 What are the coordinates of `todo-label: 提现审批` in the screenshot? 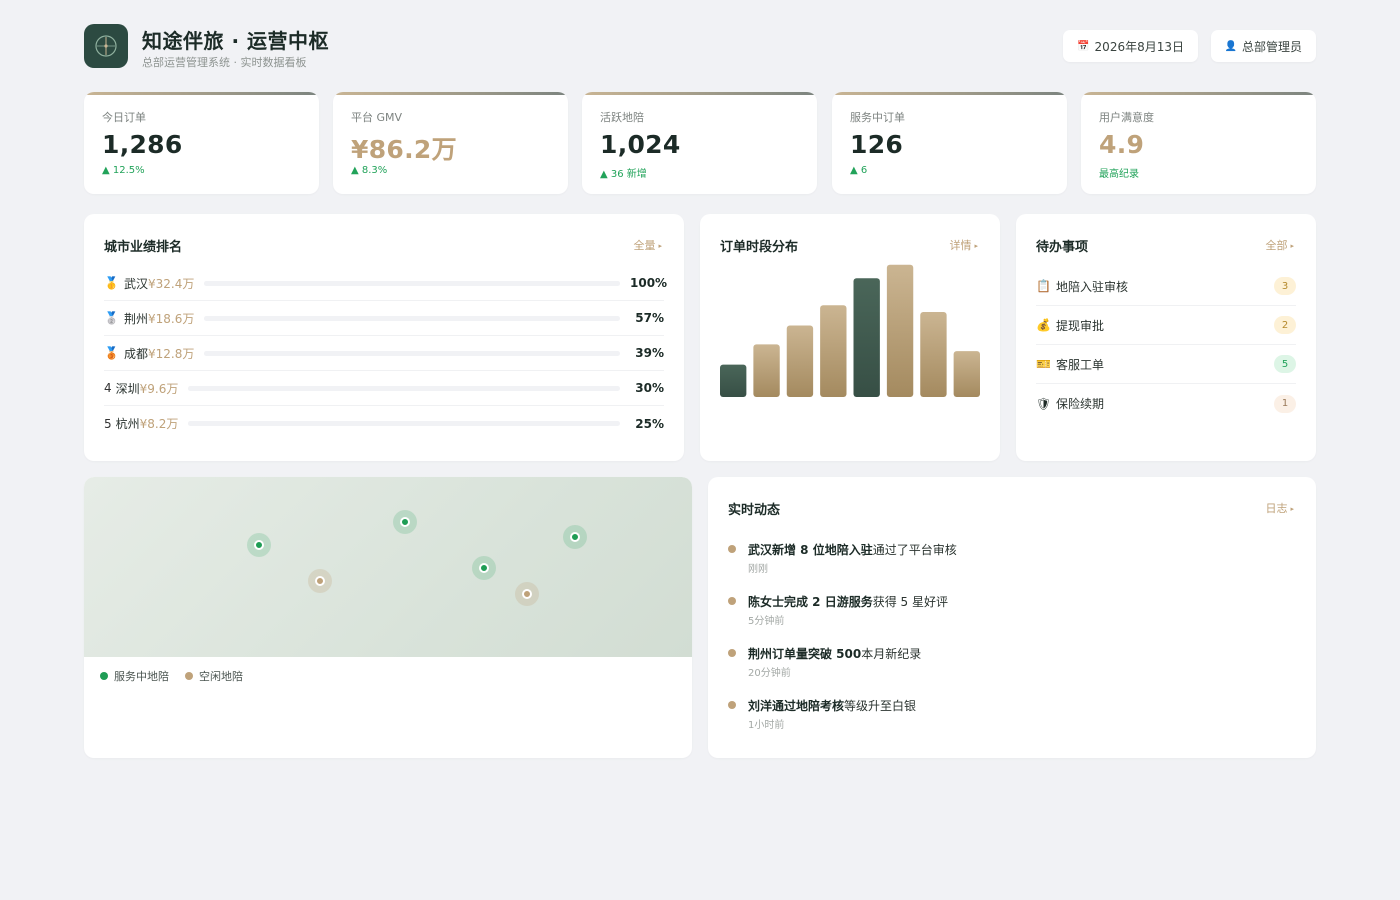 It's located at (1080, 325).